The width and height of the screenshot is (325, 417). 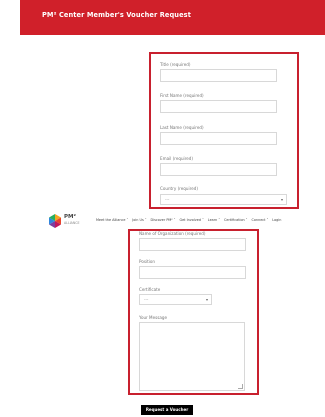 I want to click on nav-item-join-us: Join Us ˅, so click(x=139, y=220).